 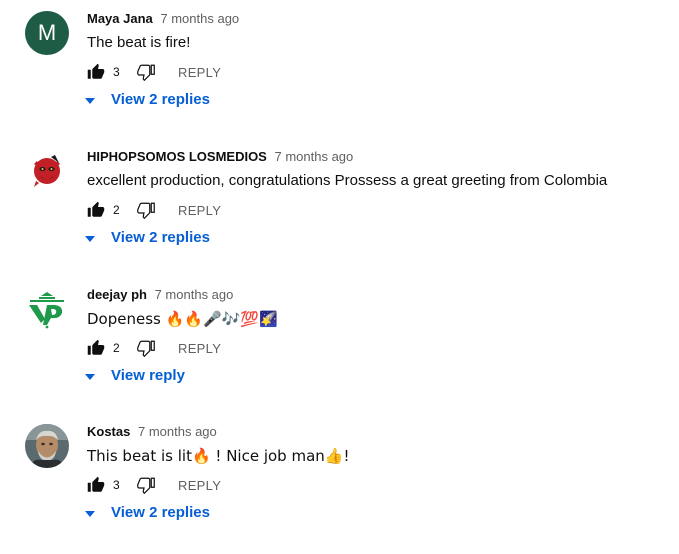 I want to click on comment-header: HIPHOPSOMOS LOSMEDIOS 7 months ago, so click(x=220, y=156).